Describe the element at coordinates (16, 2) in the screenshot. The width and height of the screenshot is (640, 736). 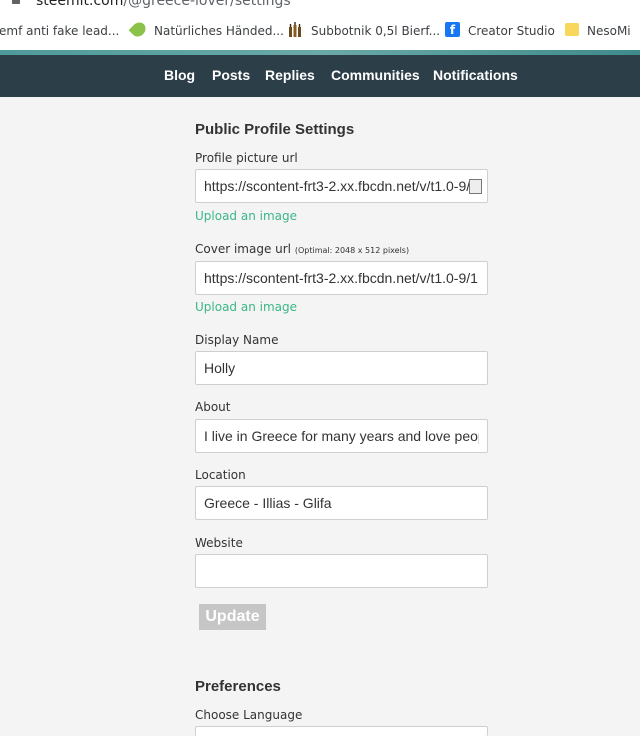
I see `lock-icon` at that location.